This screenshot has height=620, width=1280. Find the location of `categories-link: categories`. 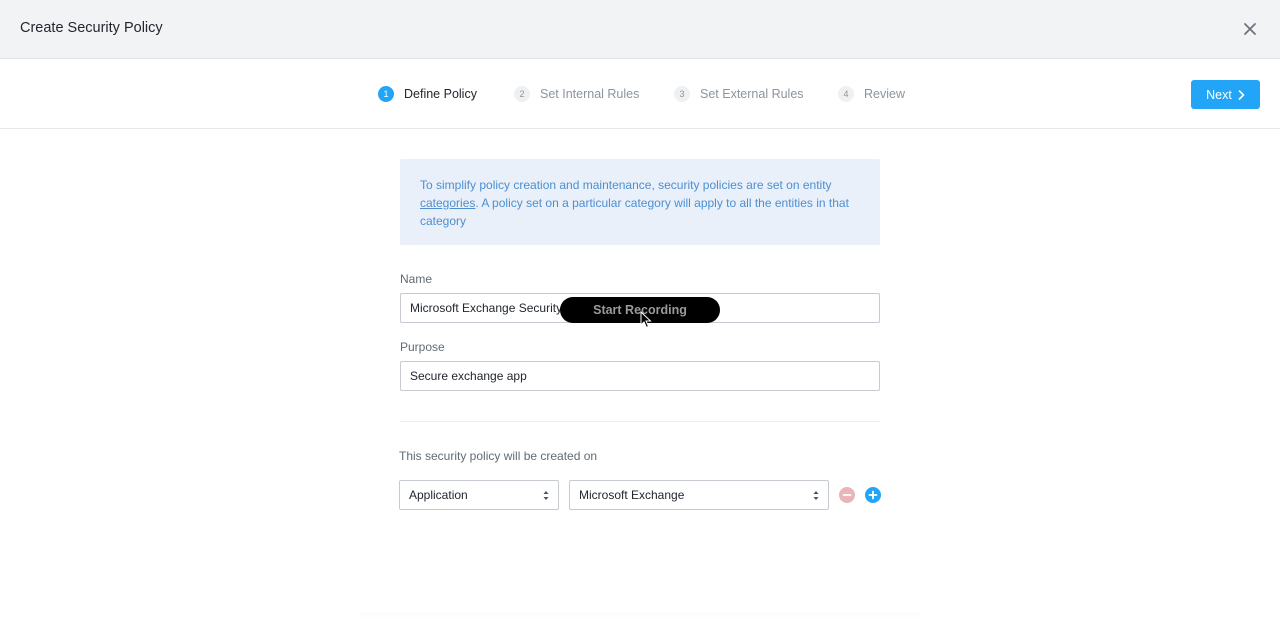

categories-link: categories is located at coordinates (447, 203).